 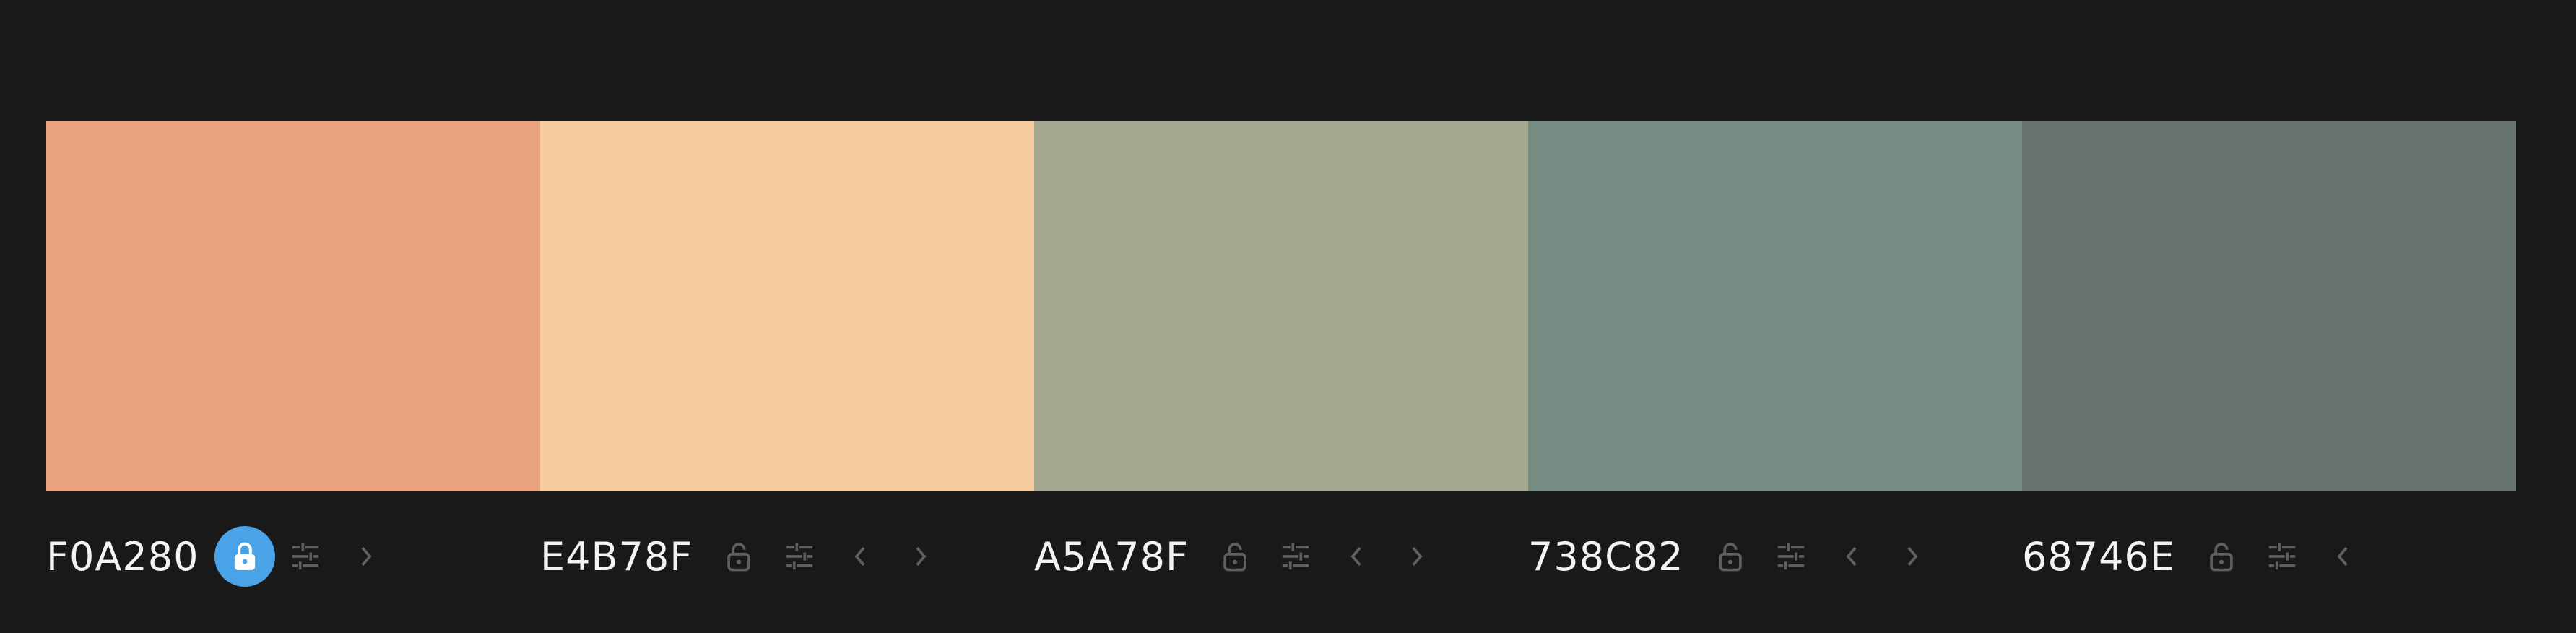 I want to click on color-controls: E4B78F, so click(x=787, y=556).